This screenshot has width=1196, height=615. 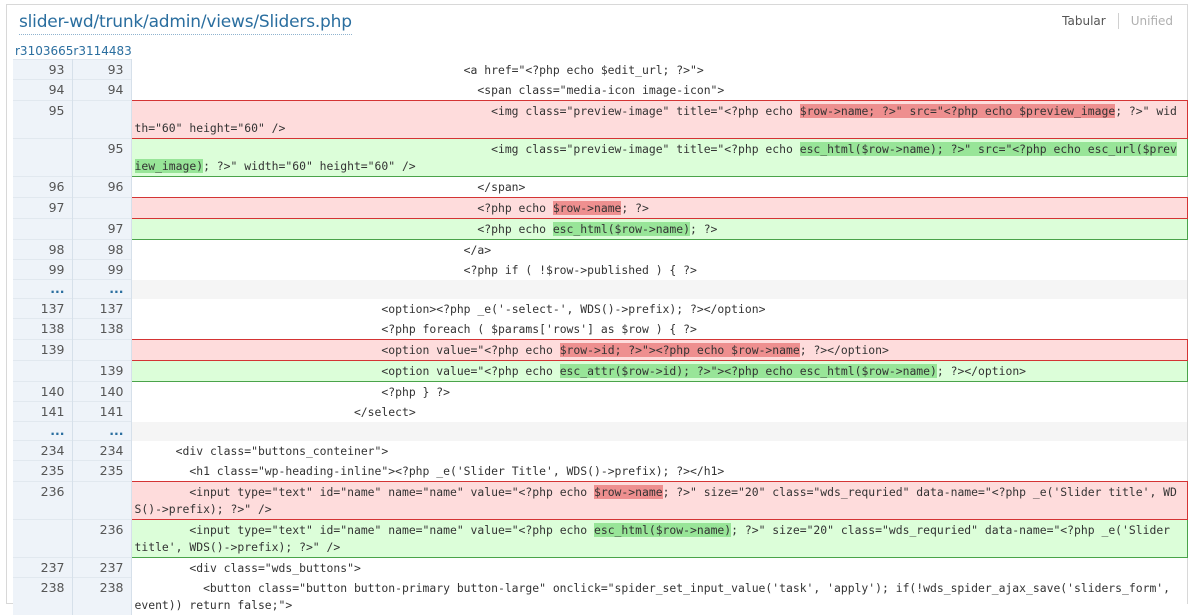 What do you see at coordinates (330, 186) in the screenshot?
I see `code-text: </span>` at bounding box center [330, 186].